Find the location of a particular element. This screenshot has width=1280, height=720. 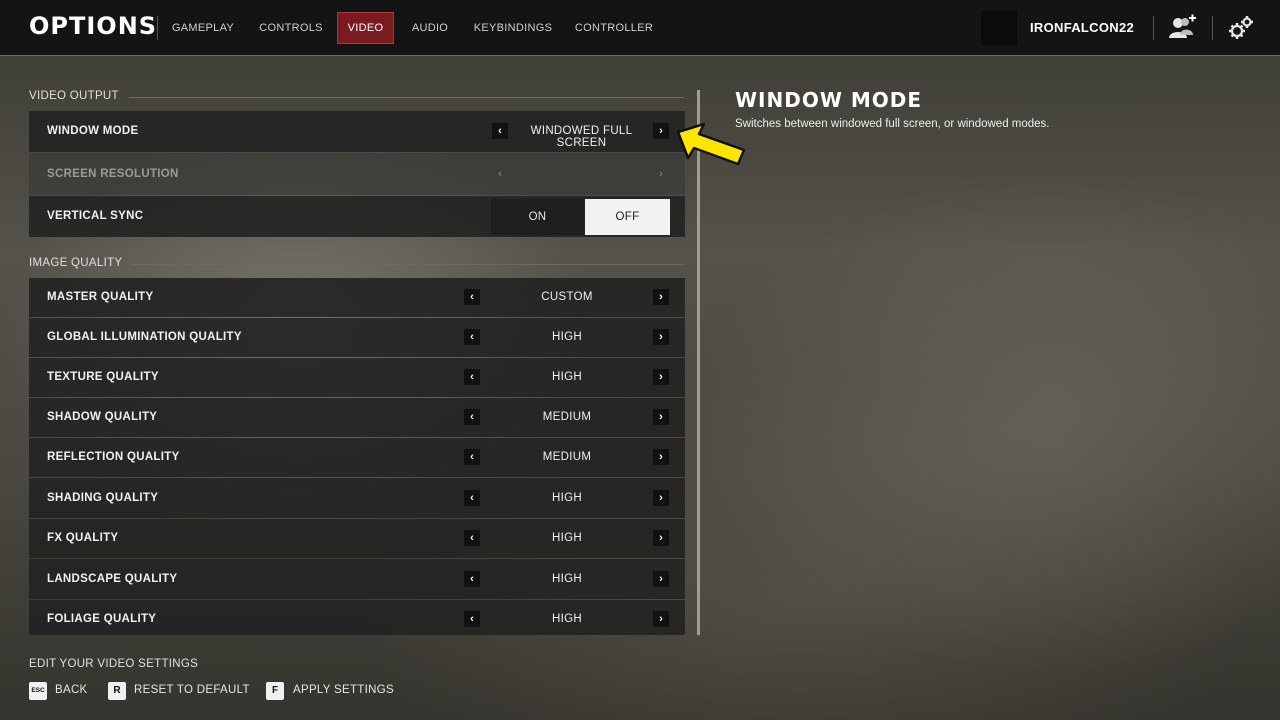

section-heading-video-output: VIDEO OUTPUT is located at coordinates (74, 96).